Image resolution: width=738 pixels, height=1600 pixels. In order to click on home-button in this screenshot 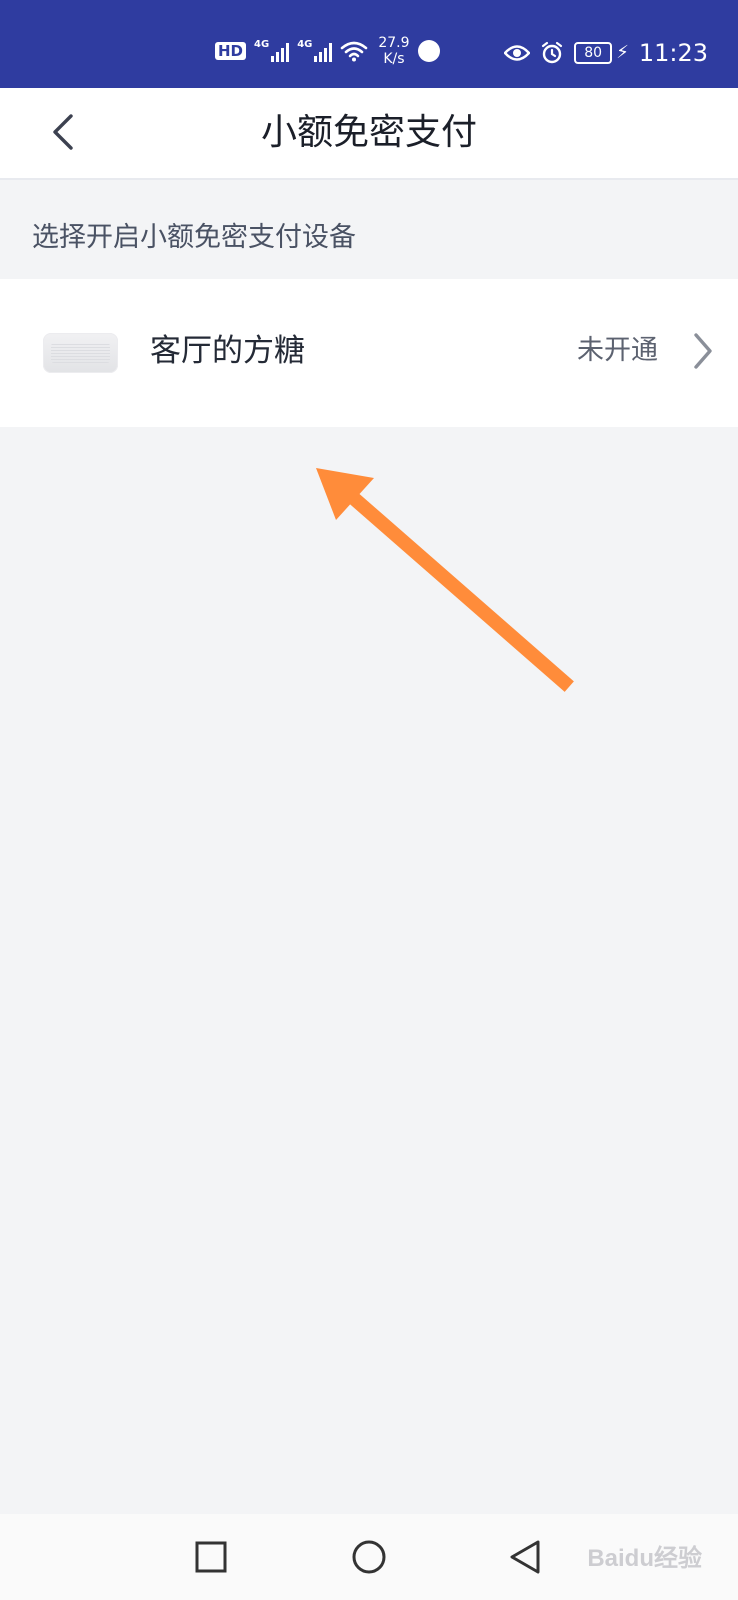, I will do `click(369, 1557)`.